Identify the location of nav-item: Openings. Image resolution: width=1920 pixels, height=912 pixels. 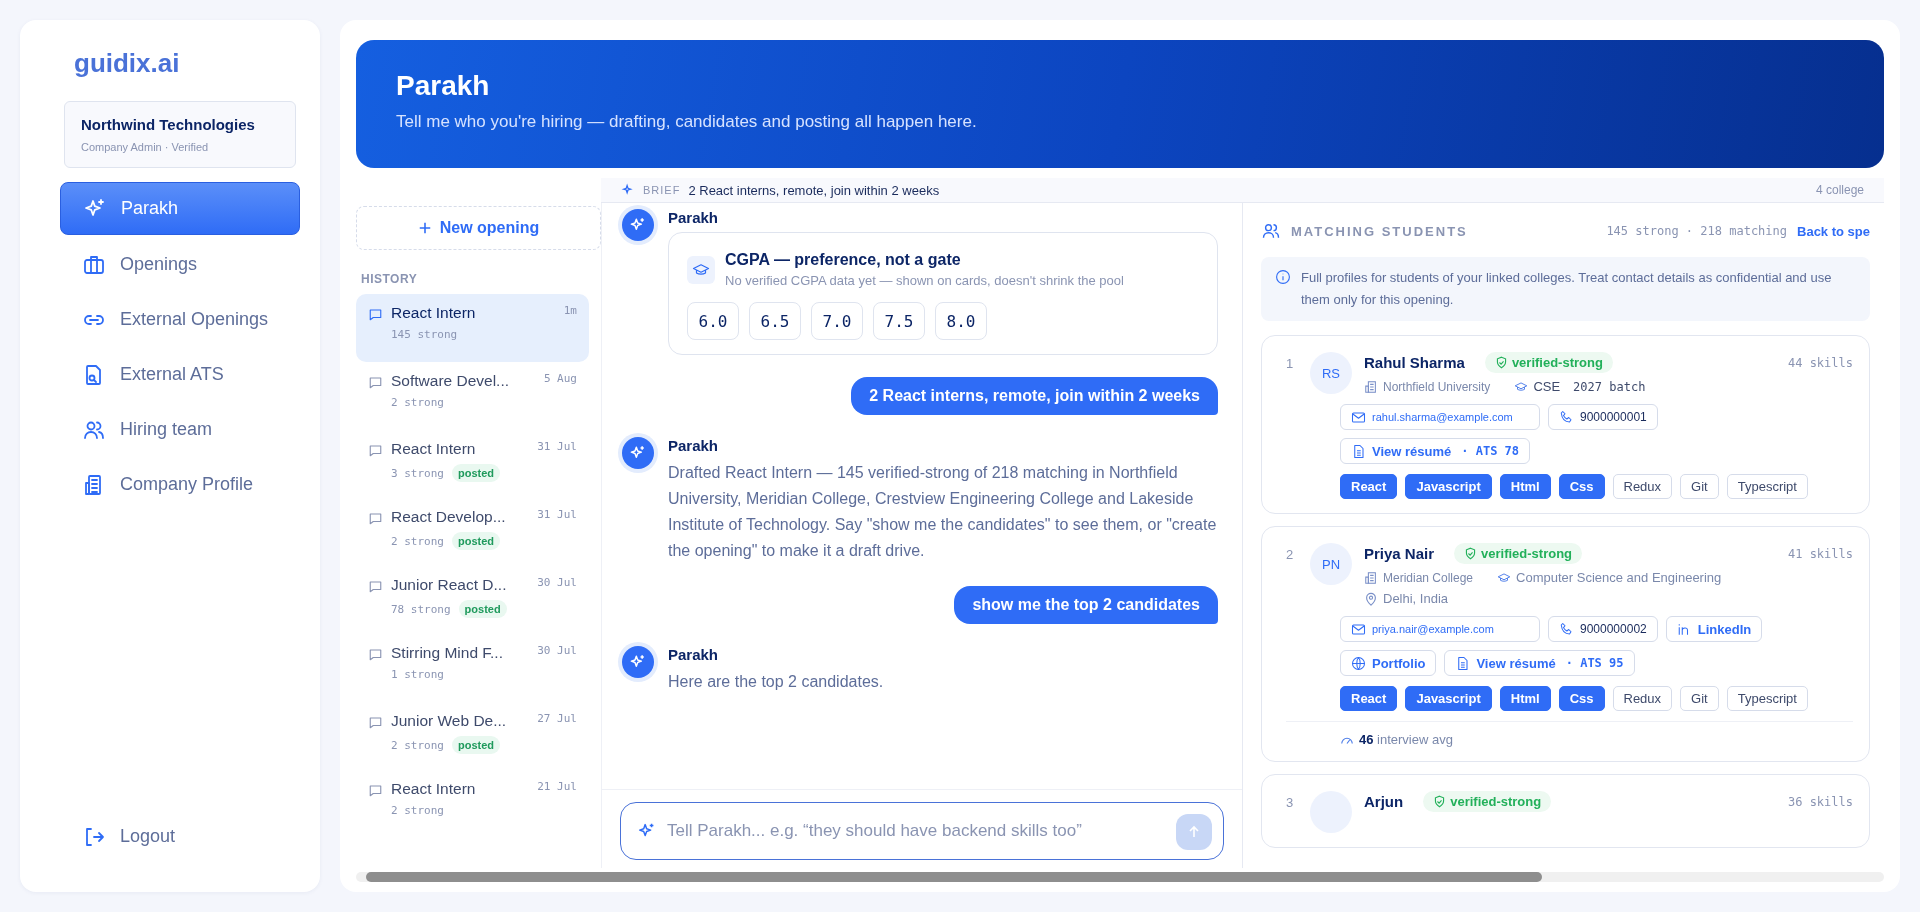
(180, 264).